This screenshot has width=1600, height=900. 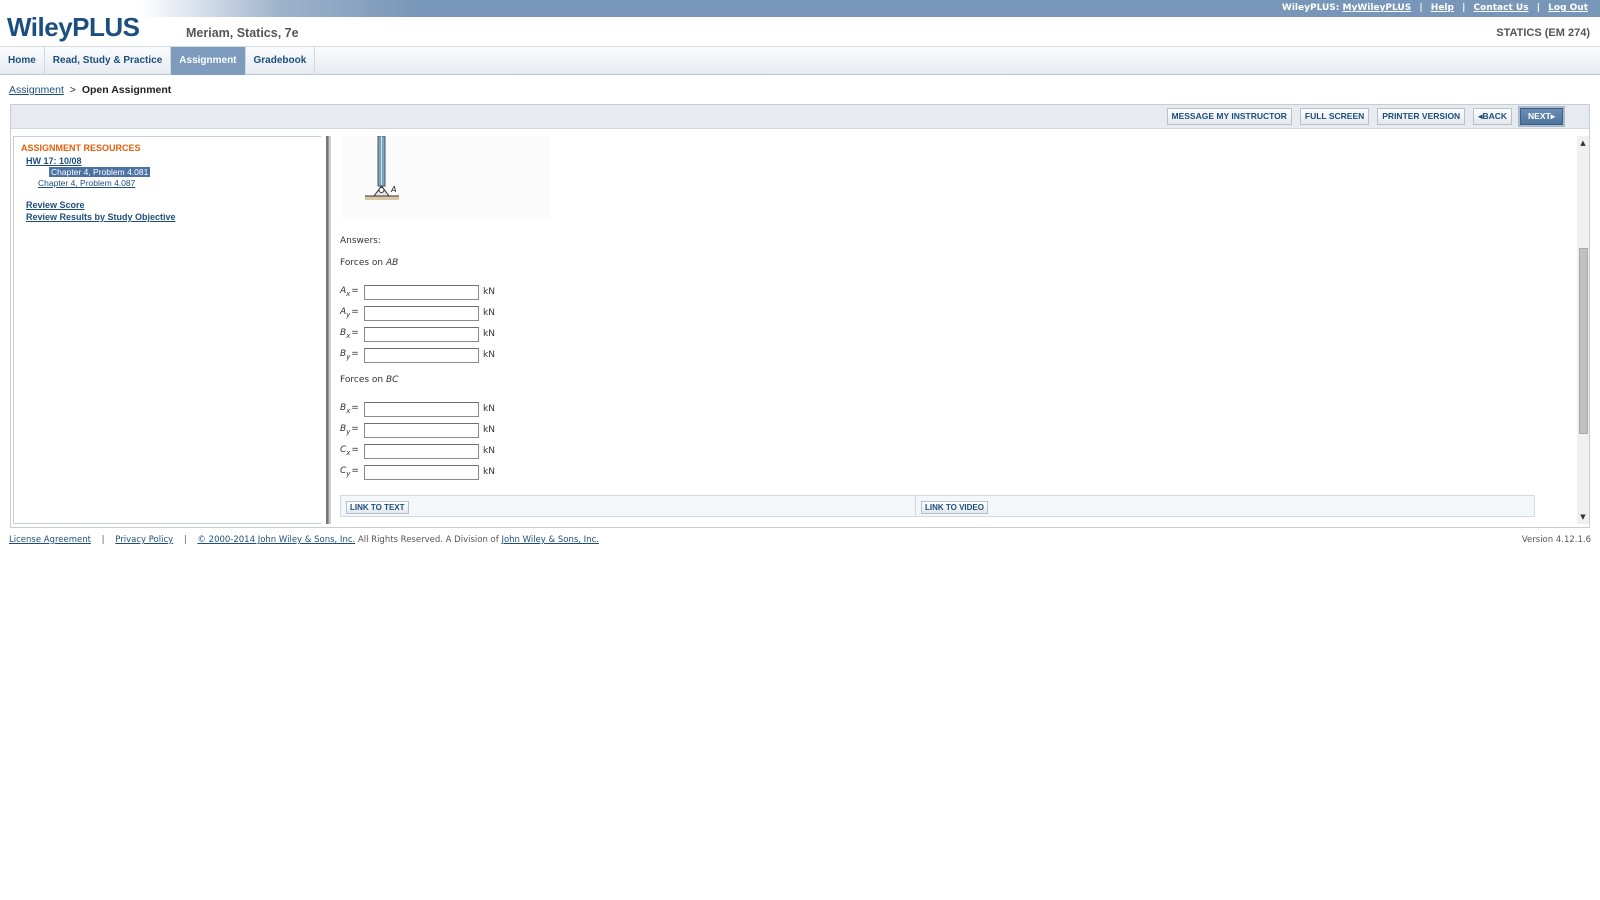 I want to click on var-label: Cx =, so click(x=349, y=451).